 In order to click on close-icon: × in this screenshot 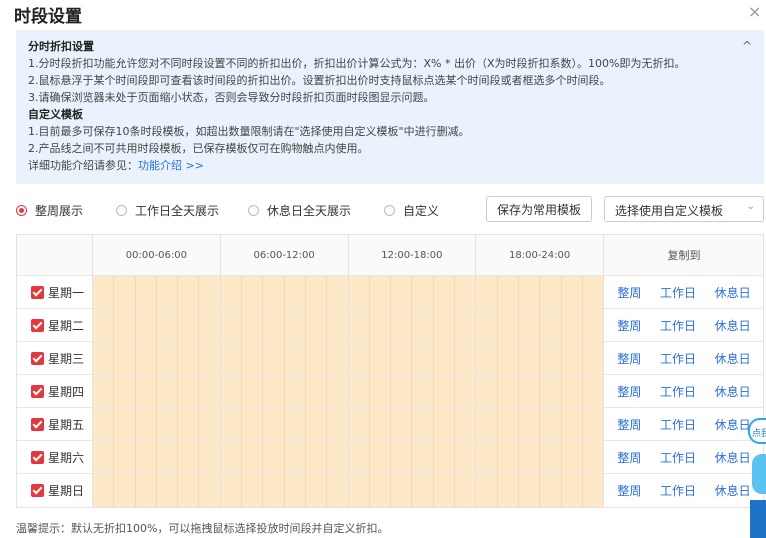, I will do `click(754, 11)`.